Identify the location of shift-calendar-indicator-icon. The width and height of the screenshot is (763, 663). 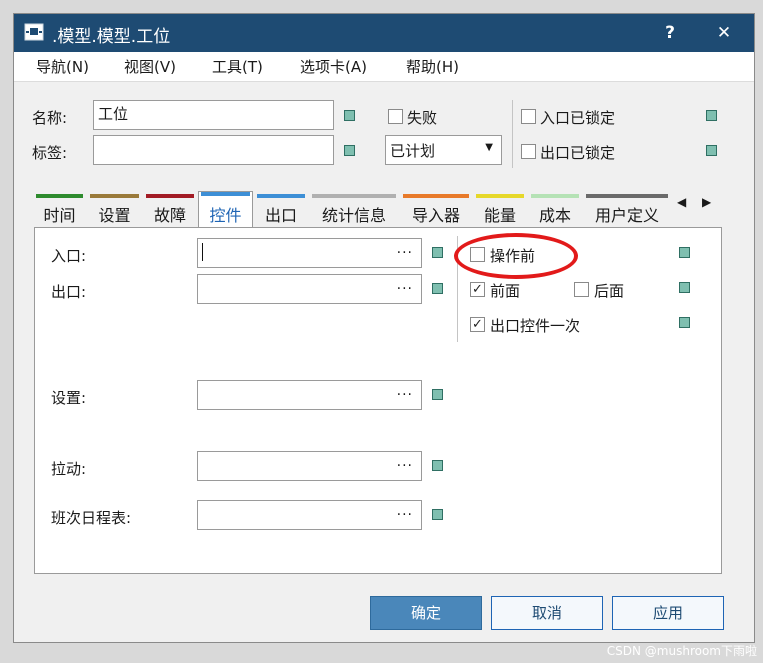
(437, 514).